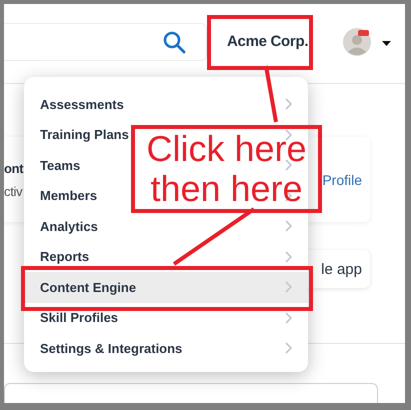  What do you see at coordinates (14, 191) in the screenshot?
I see `card-subtitle: ctiv` at bounding box center [14, 191].